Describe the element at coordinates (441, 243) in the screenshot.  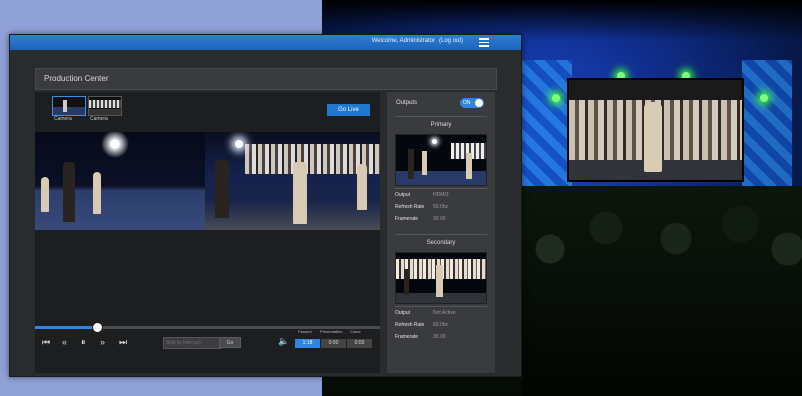
I see `secondary-title: Secondary` at that location.